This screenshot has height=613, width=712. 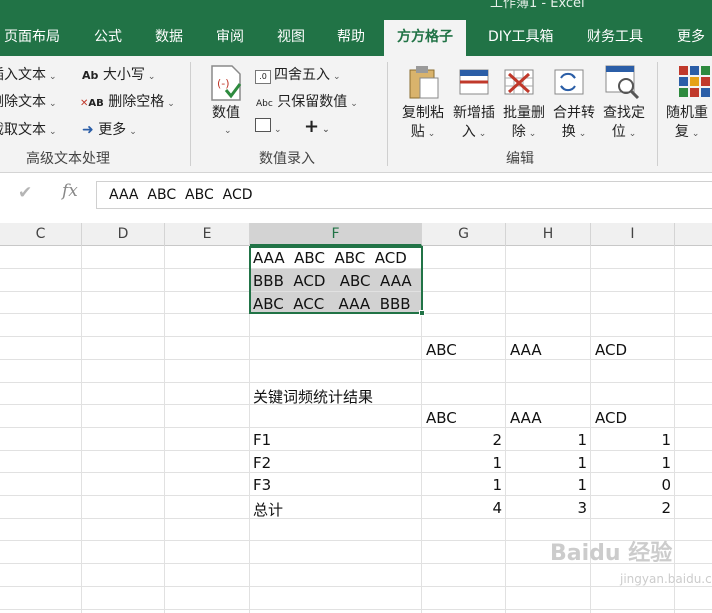 What do you see at coordinates (526, 350) in the screenshot?
I see `keyword-header-h: AAA` at bounding box center [526, 350].